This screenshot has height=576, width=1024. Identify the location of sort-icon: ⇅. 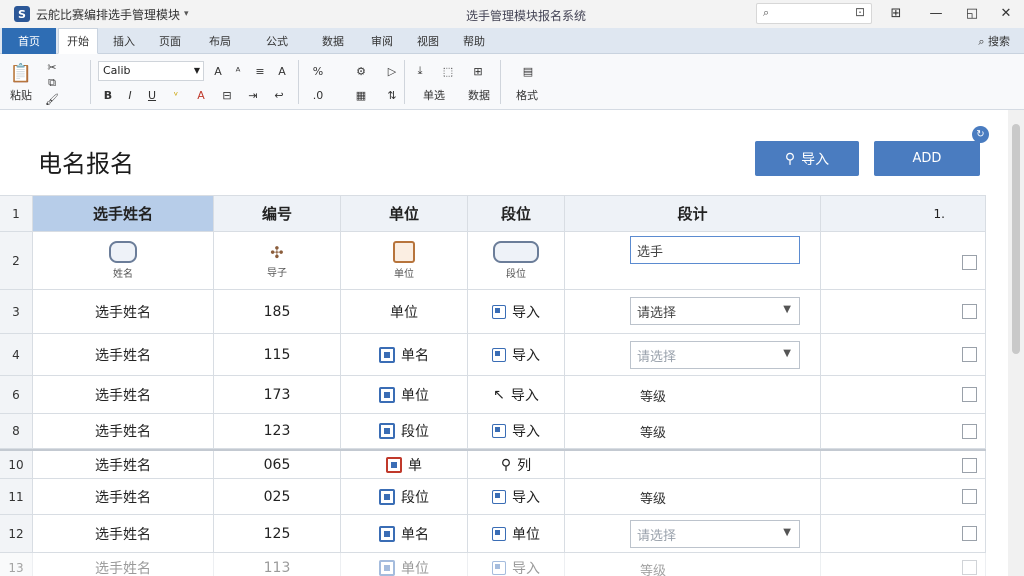
(392, 95).